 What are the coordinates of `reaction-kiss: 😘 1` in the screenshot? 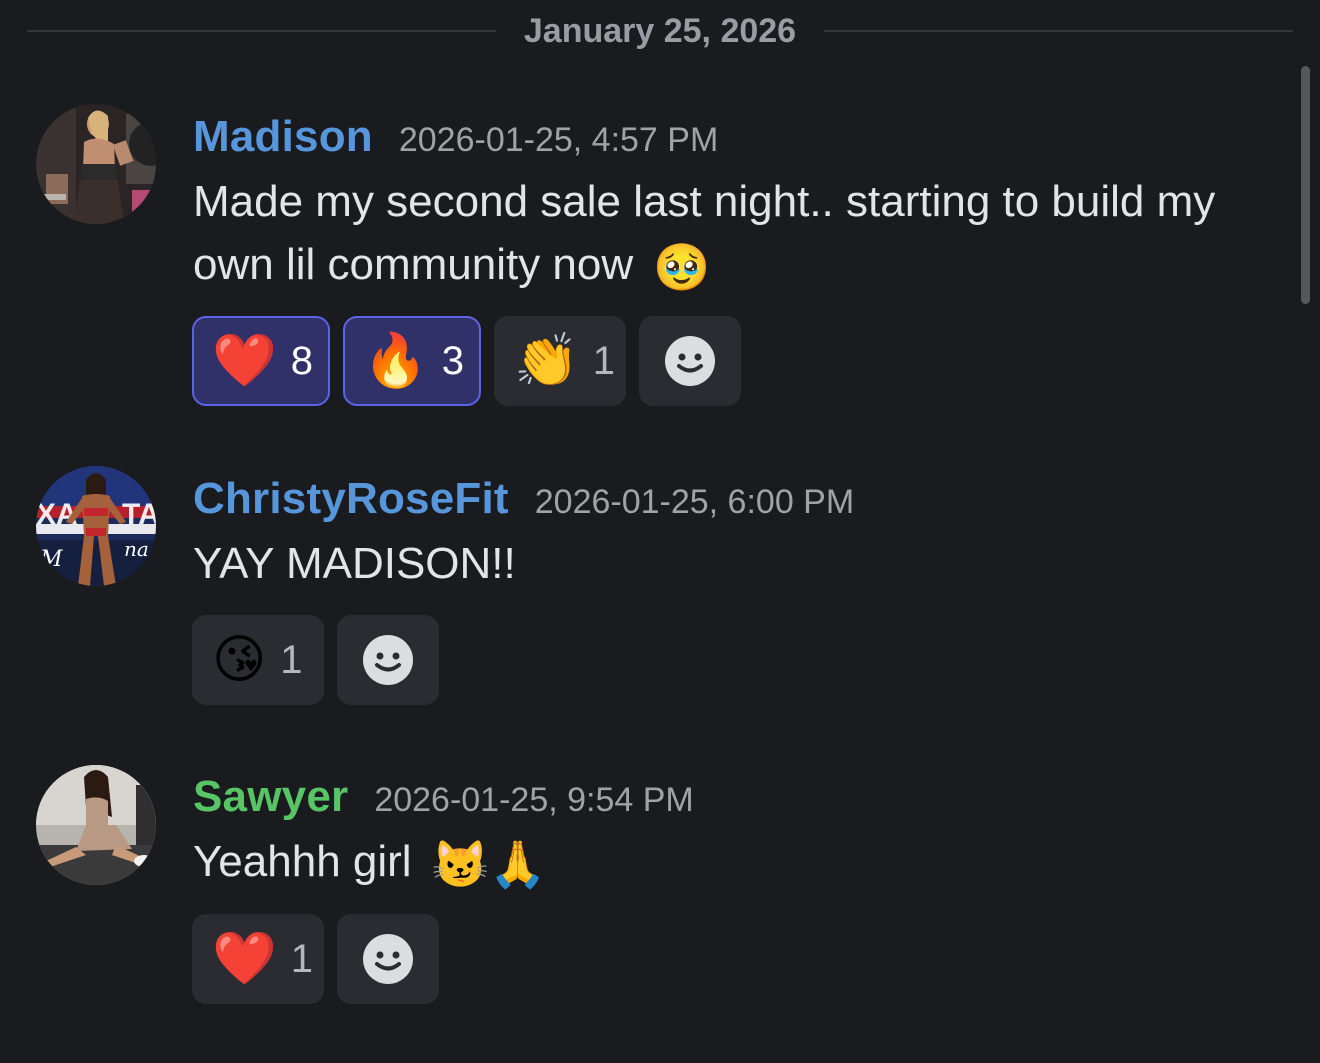 It's located at (258, 660).